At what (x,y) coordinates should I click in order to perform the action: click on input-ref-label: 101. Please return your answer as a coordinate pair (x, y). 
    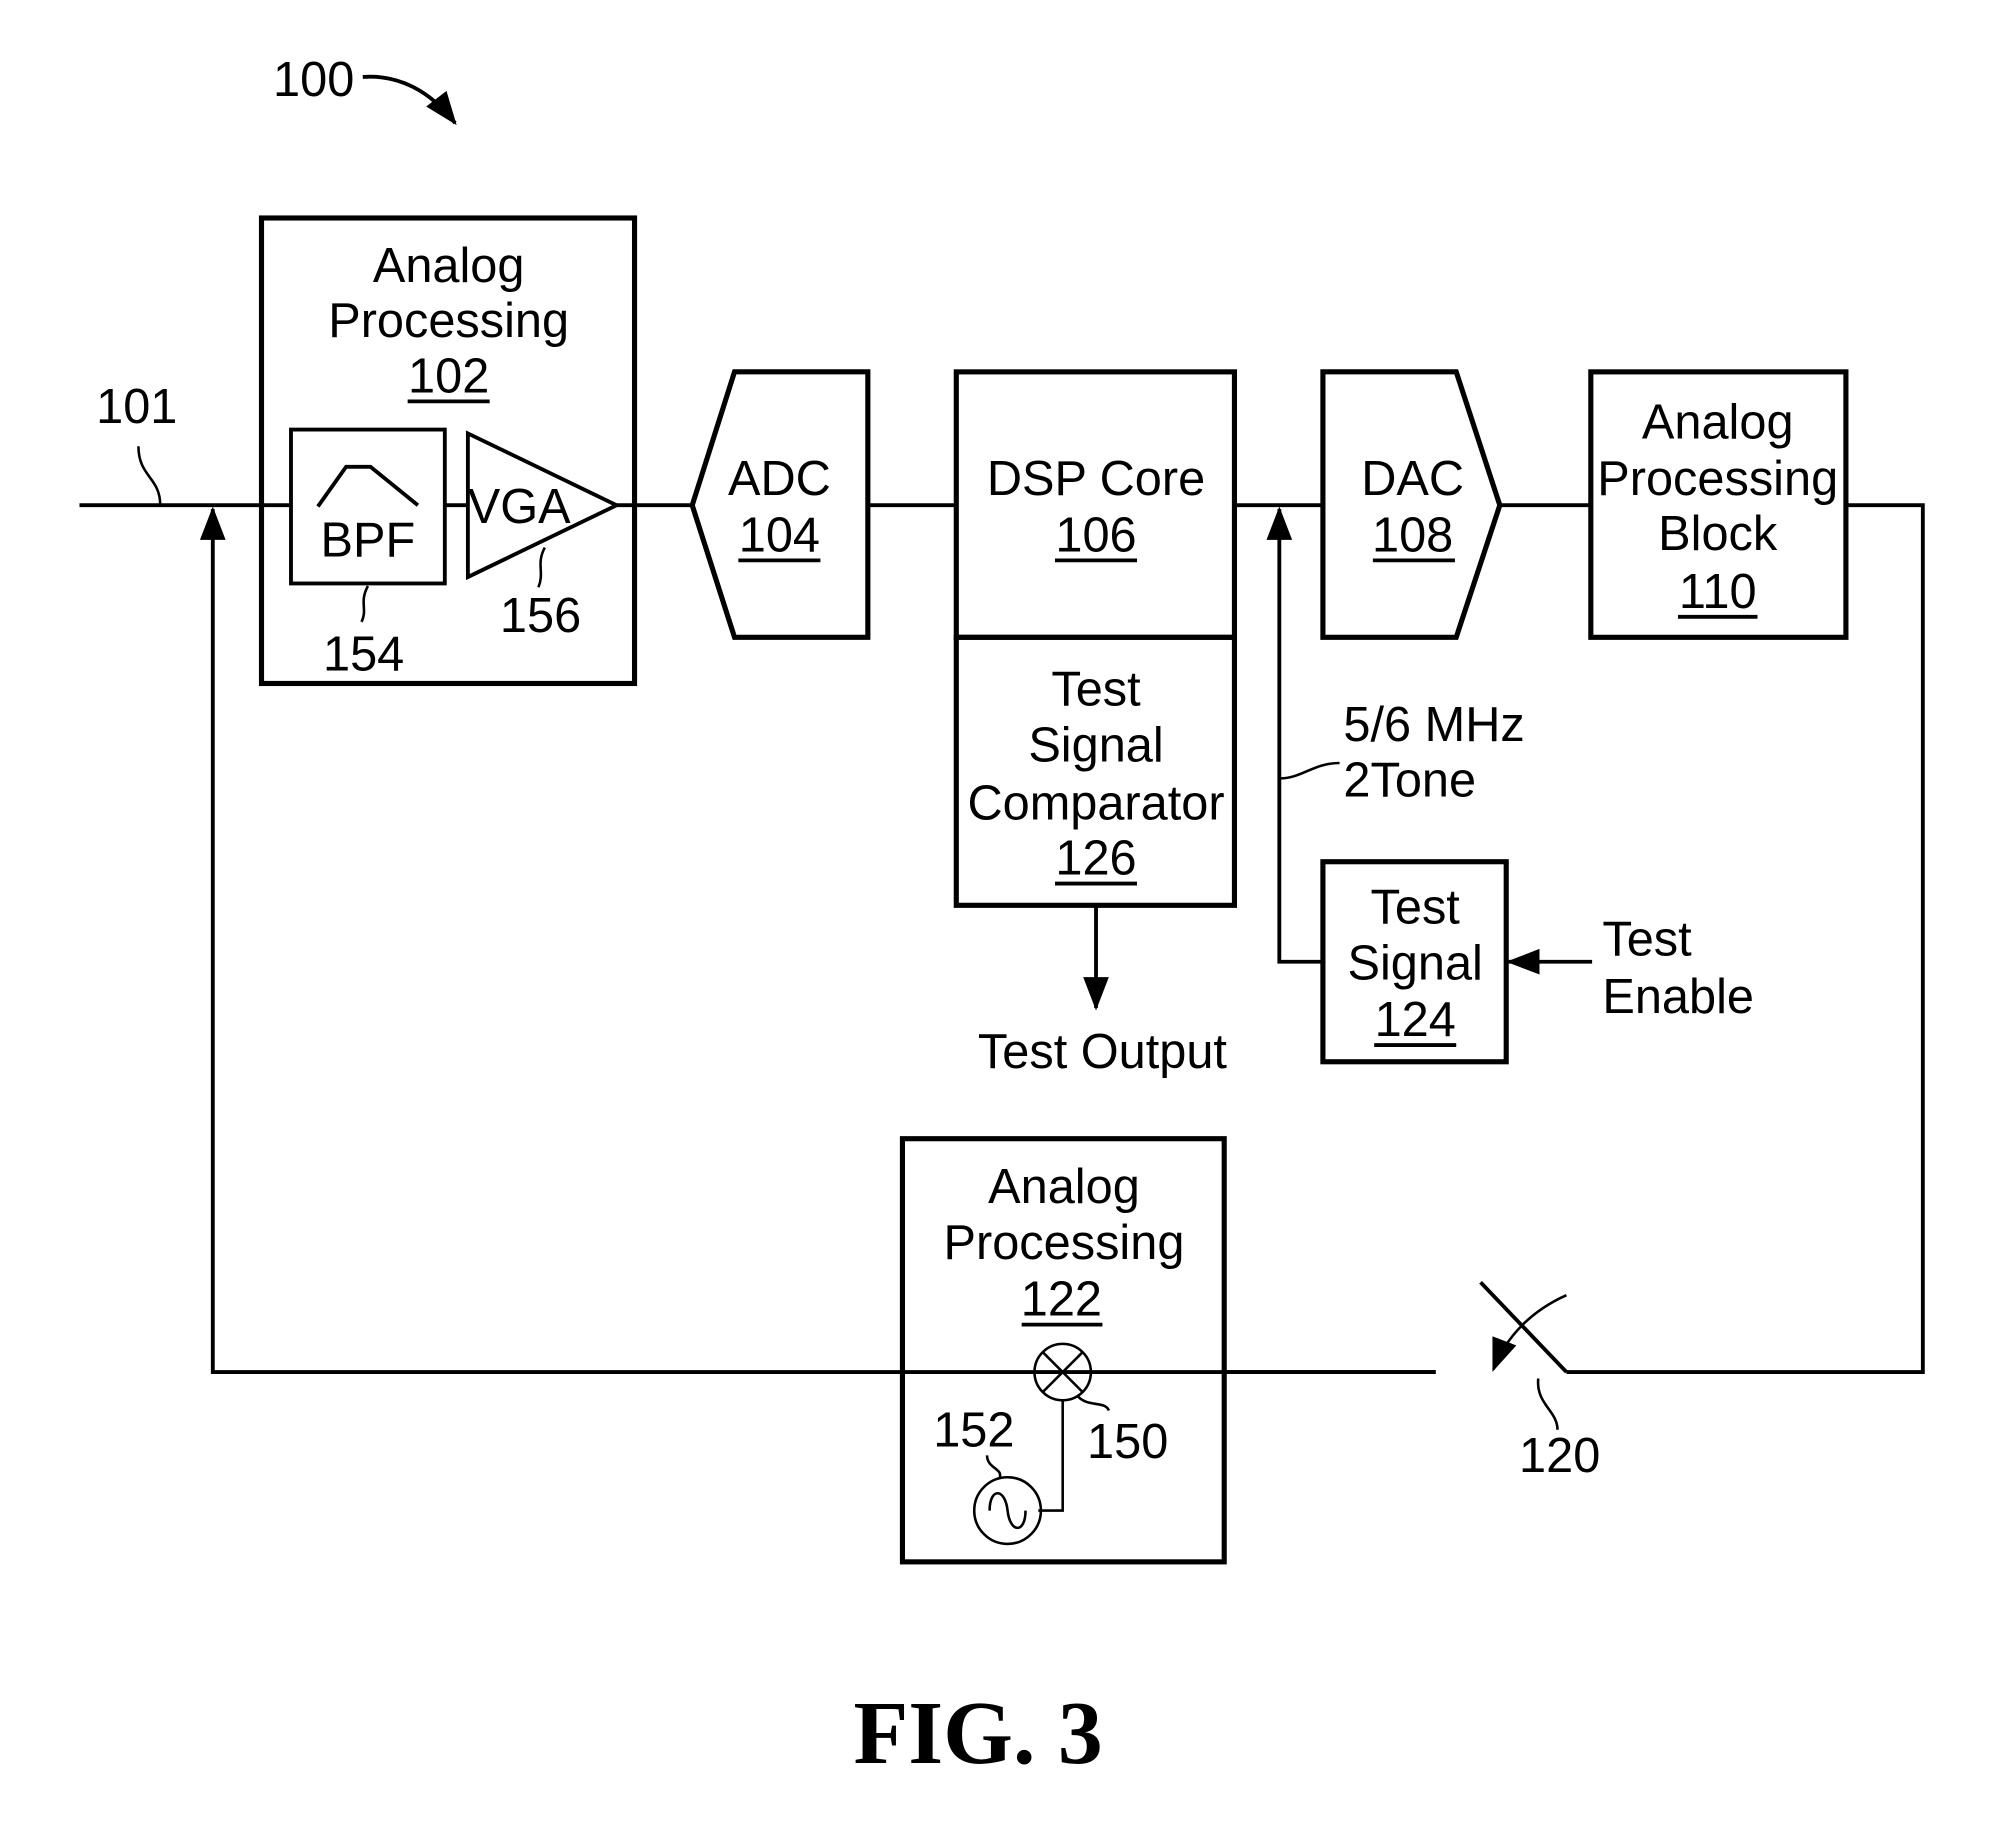
    Looking at the image, I should click on (136, 407).